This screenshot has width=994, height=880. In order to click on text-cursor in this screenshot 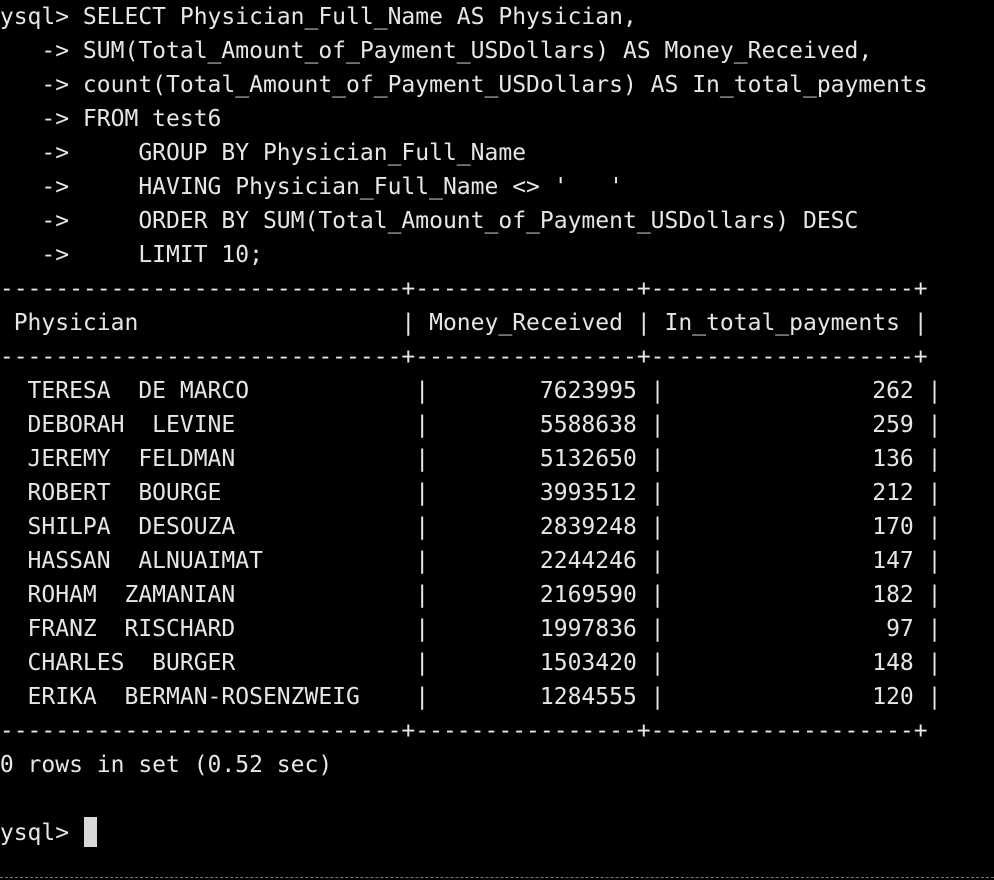, I will do `click(90, 832)`.